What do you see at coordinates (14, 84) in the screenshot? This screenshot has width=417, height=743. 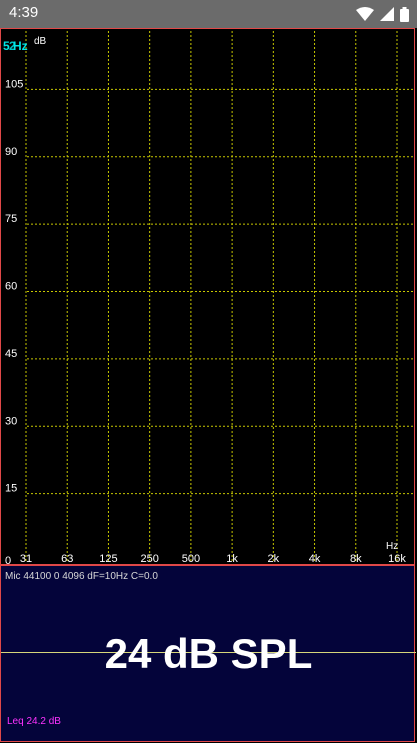 I see `y-tick-label: 105` at bounding box center [14, 84].